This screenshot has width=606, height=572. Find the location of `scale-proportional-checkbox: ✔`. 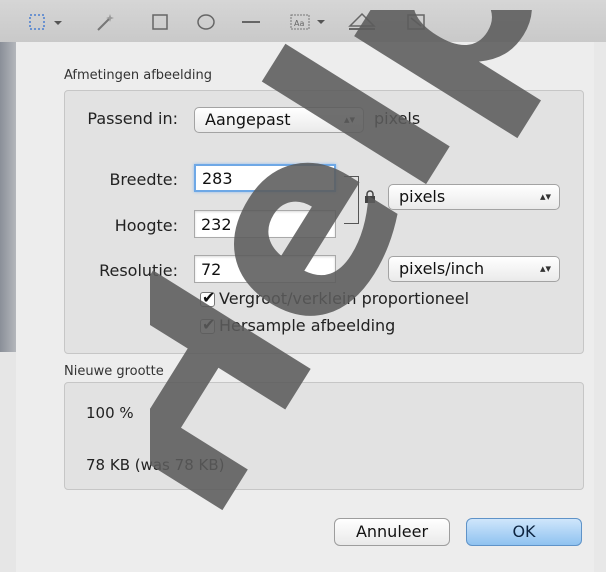

scale-proportional-checkbox: ✔ is located at coordinates (207, 297).